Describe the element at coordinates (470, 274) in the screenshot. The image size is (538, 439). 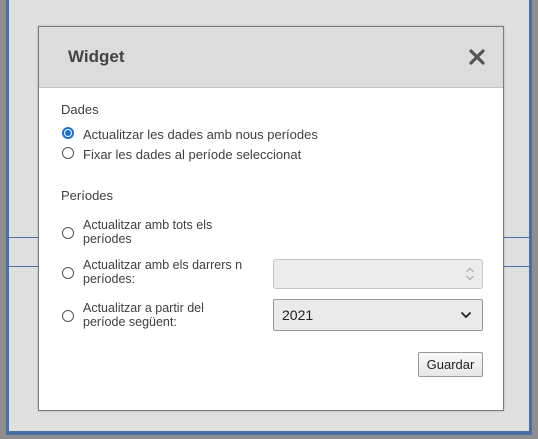
I see `spinner-arrows-icon` at that location.